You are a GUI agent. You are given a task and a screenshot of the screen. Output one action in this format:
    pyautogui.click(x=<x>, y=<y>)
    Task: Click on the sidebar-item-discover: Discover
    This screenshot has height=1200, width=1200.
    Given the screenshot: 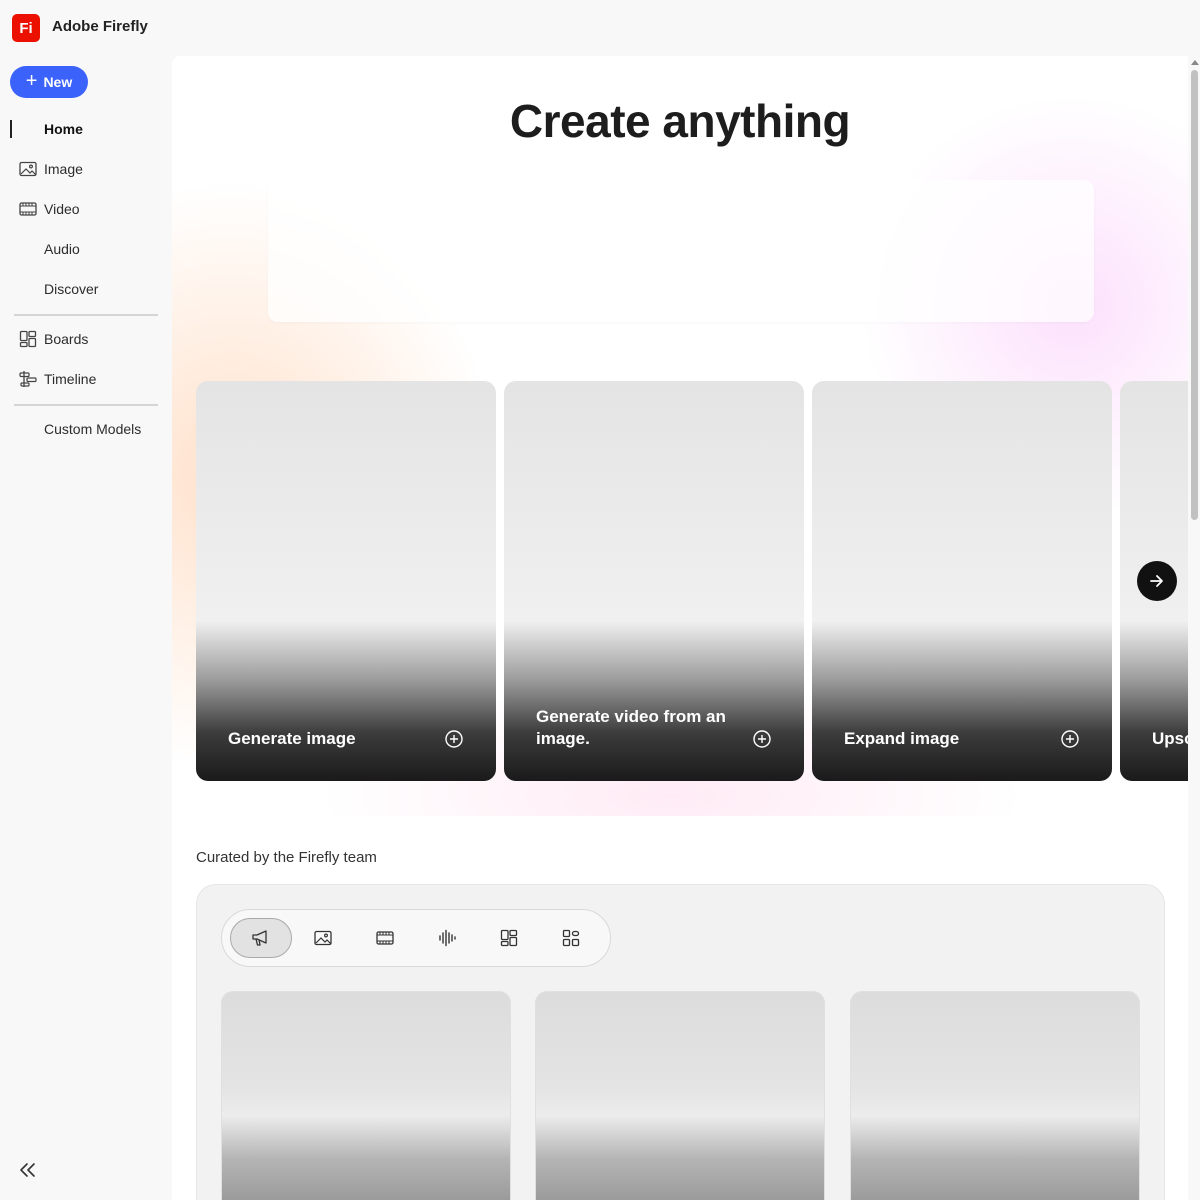 What is the action you would take?
    pyautogui.click(x=85, y=289)
    